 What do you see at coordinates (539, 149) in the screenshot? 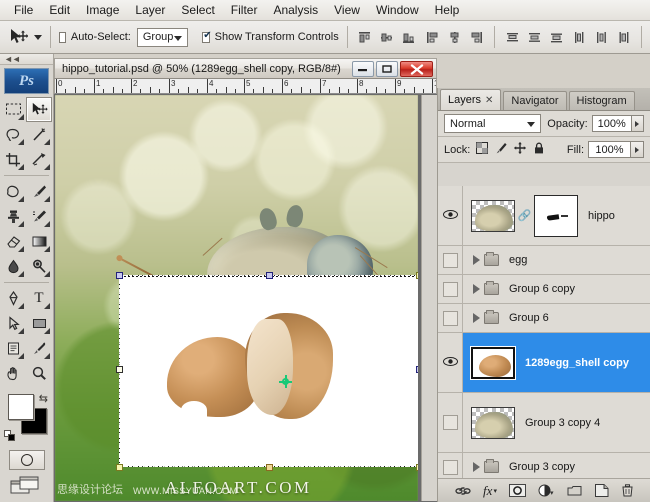
I see `lock-all-icon` at bounding box center [539, 149].